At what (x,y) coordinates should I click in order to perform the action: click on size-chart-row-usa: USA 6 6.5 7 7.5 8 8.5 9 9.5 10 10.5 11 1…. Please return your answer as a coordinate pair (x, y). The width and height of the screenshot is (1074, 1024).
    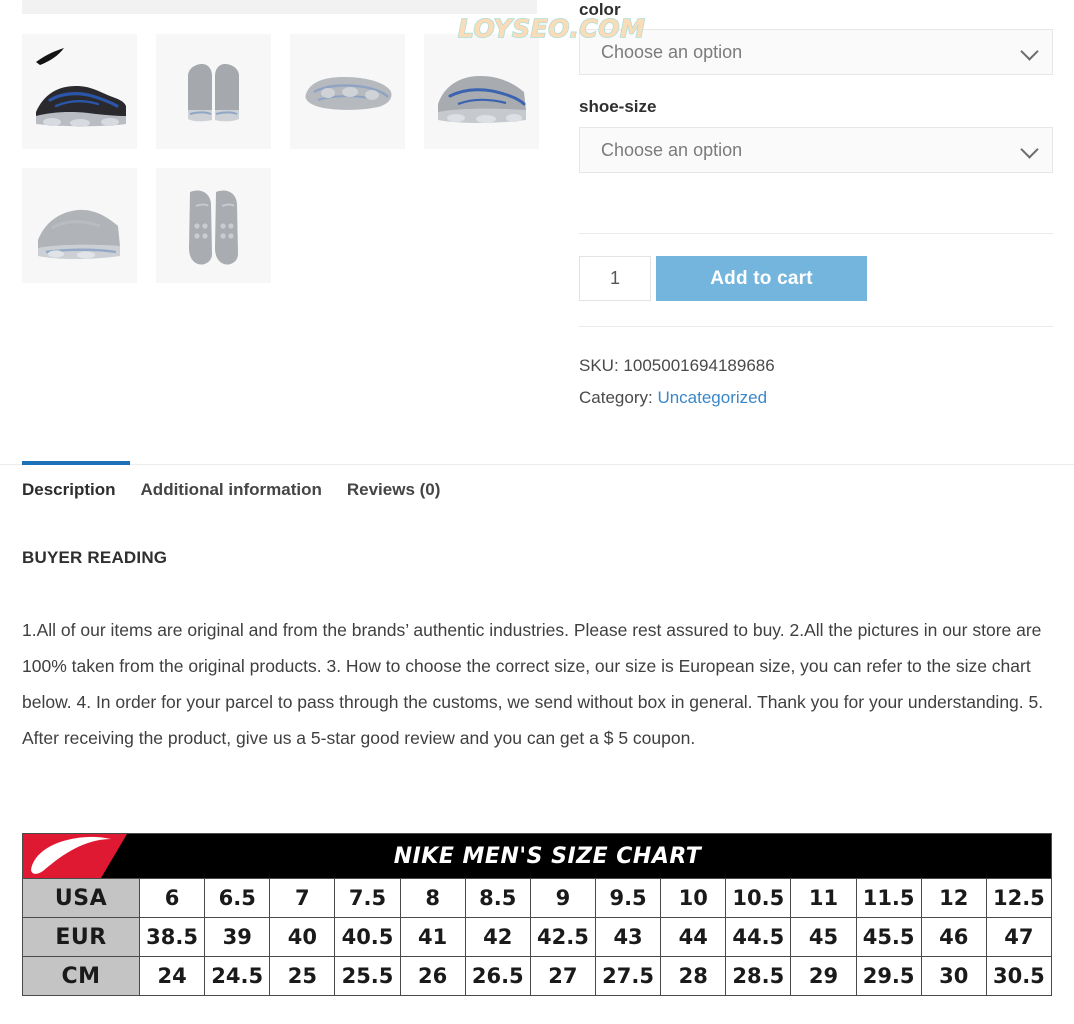
    Looking at the image, I should click on (537, 897).